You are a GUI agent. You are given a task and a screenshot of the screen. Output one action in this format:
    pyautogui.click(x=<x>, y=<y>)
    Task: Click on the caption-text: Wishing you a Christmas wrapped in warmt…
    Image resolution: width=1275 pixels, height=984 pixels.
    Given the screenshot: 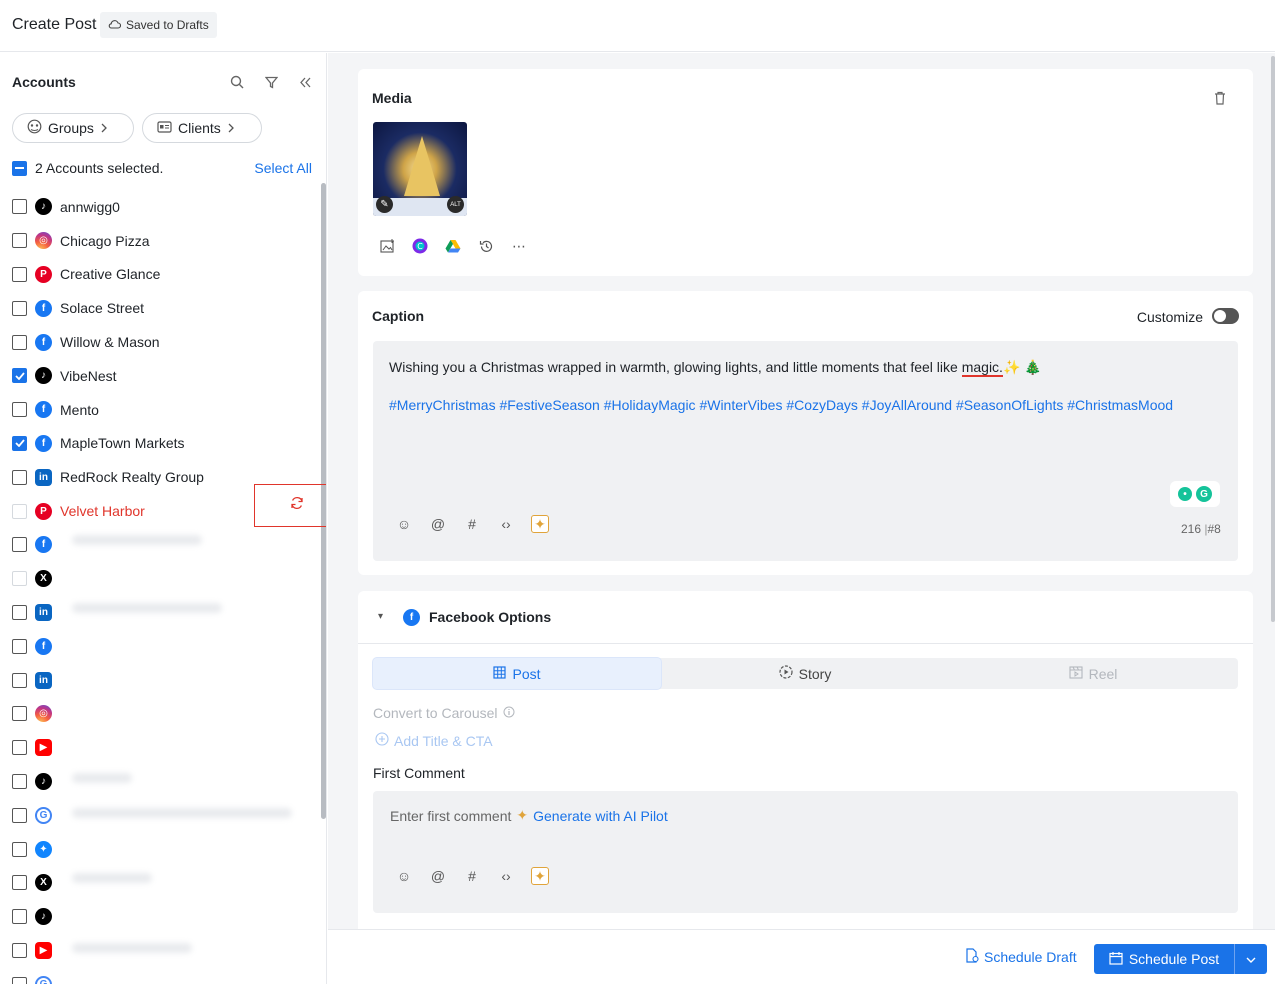 What is the action you would take?
    pyautogui.click(x=715, y=368)
    